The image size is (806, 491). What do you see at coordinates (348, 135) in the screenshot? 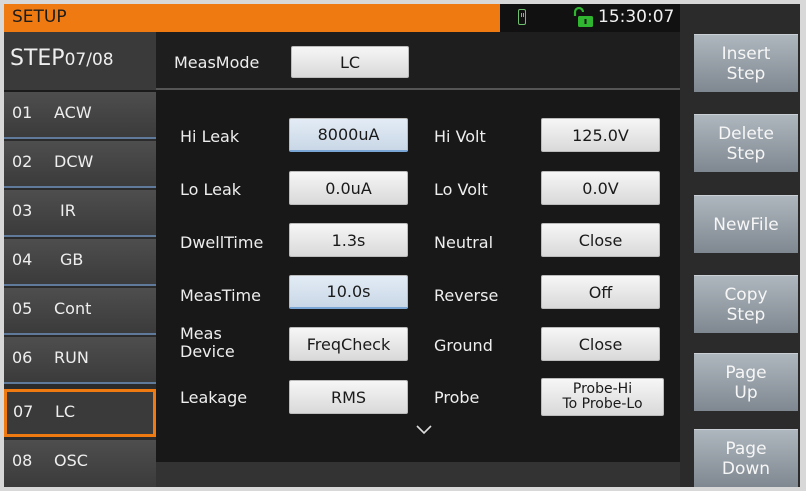
I see `hi-leak-button: 8000uA` at bounding box center [348, 135].